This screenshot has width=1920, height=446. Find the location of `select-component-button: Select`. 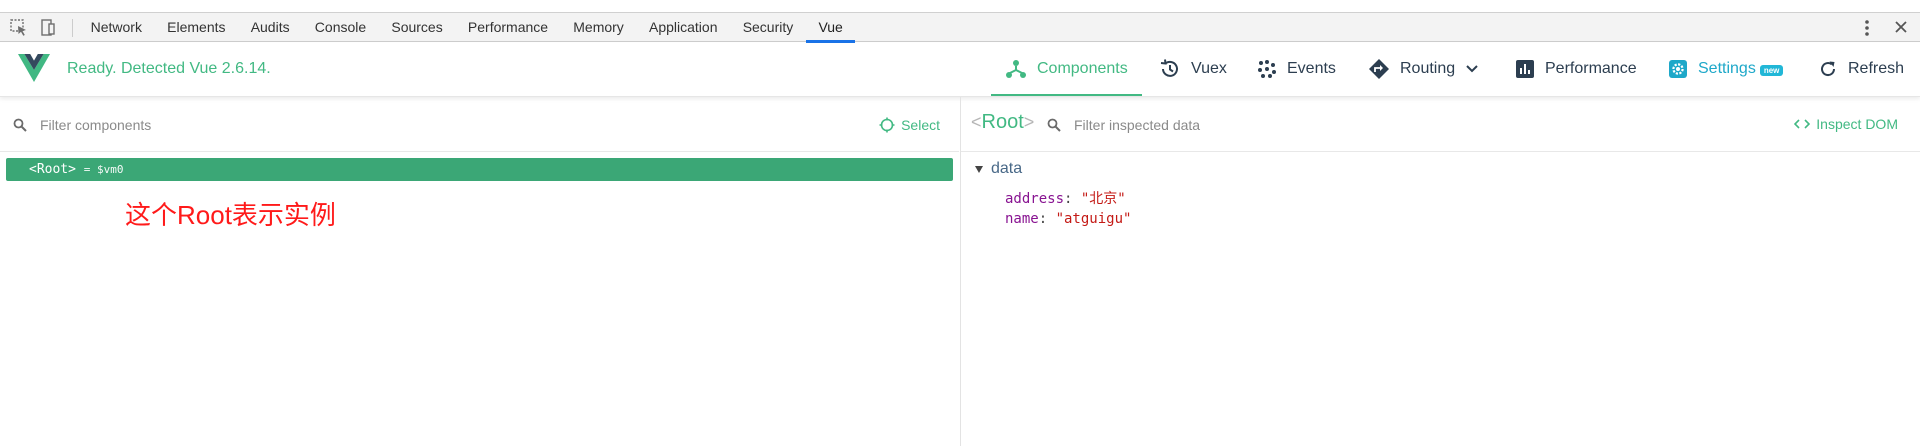

select-component-button: Select is located at coordinates (909, 125).